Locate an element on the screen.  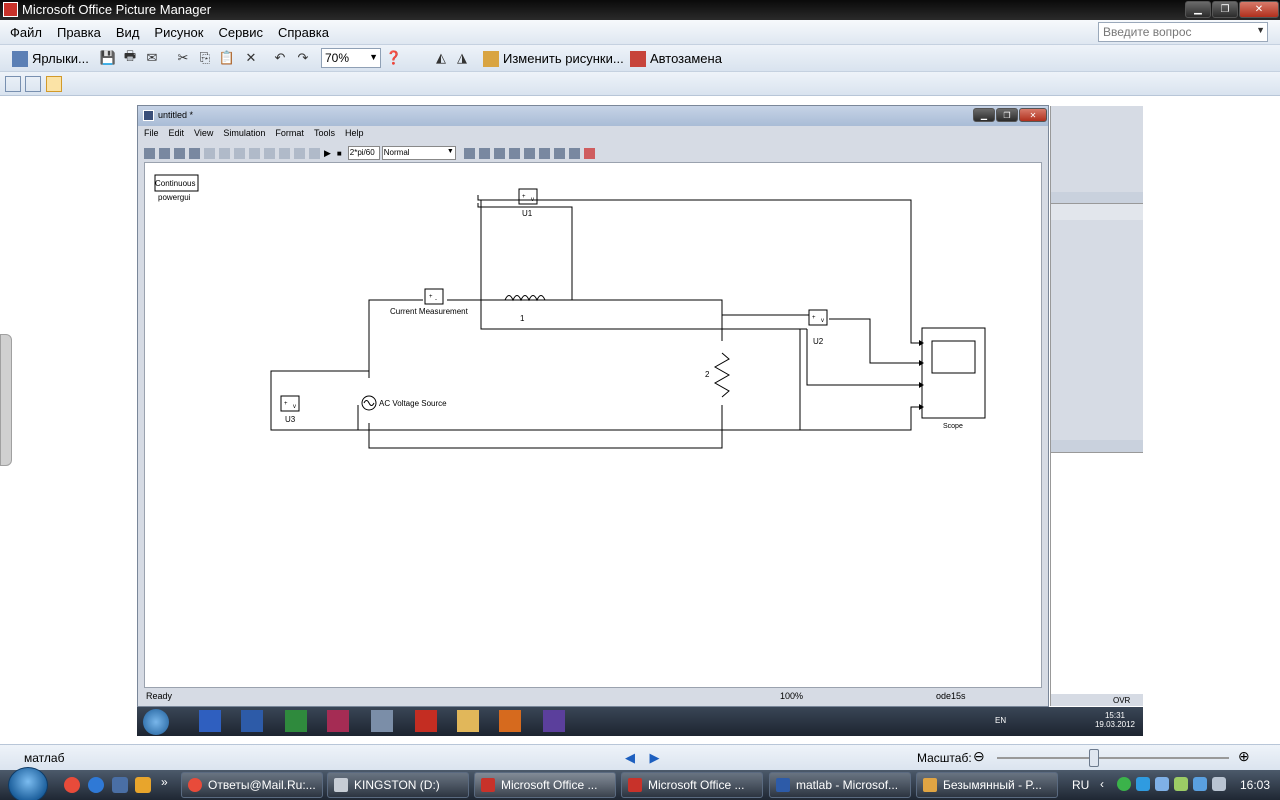
autocorrect-button: Автозамена is located at coordinates (676, 58).